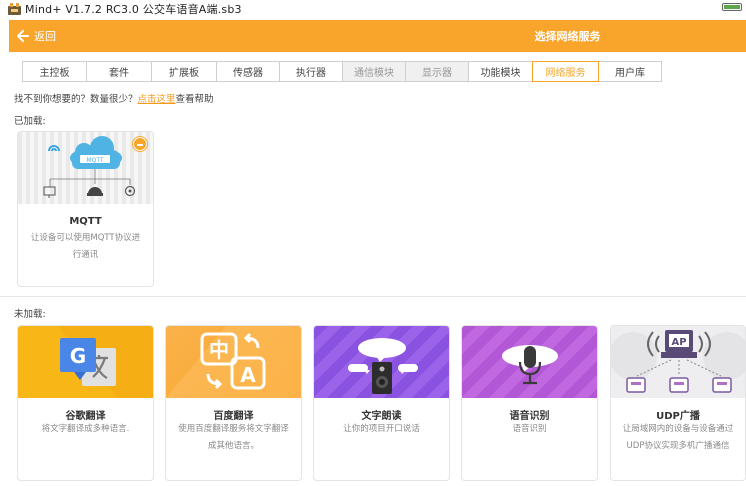  What do you see at coordinates (85, 416) in the screenshot?
I see `extension-name: 谷歌翻译` at bounding box center [85, 416].